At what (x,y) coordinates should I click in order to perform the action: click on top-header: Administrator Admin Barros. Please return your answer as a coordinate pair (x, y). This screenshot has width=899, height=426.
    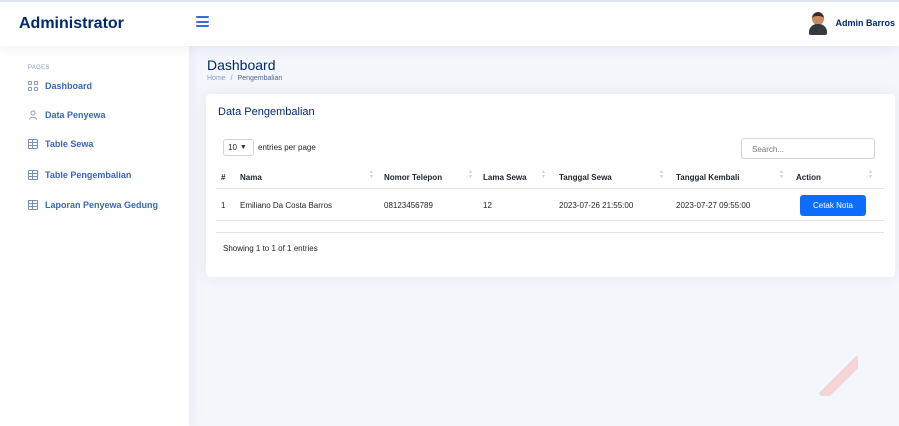
    Looking at the image, I should click on (449, 23).